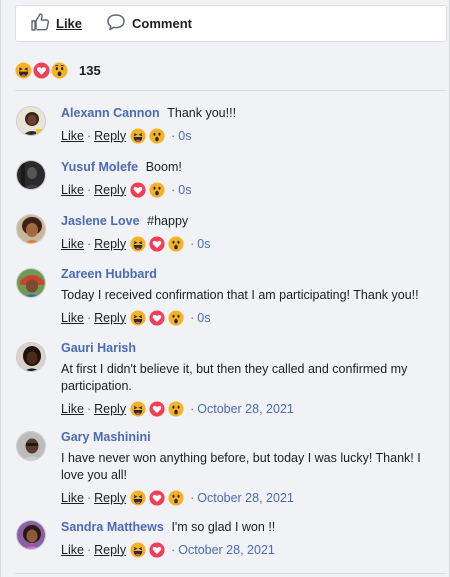  Describe the element at coordinates (231, 23) in the screenshot. I see `post-action-bar: Like Comment` at that location.